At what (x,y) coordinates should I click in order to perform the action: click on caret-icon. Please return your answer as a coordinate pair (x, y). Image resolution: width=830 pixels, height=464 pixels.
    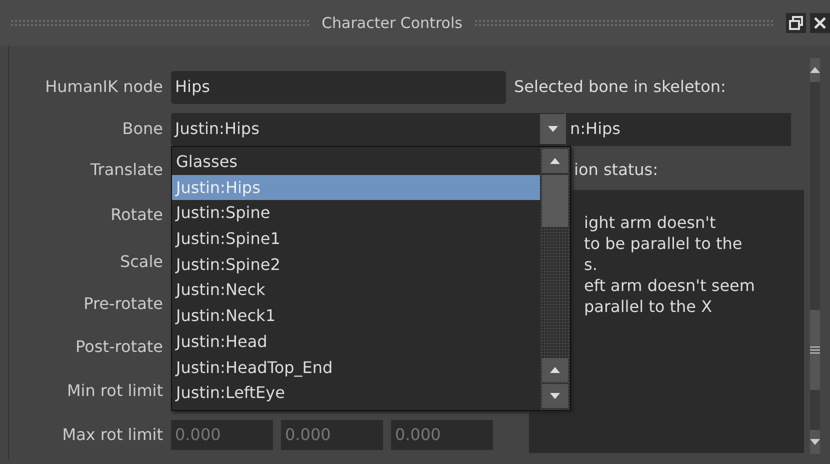
    Looking at the image, I should click on (553, 129).